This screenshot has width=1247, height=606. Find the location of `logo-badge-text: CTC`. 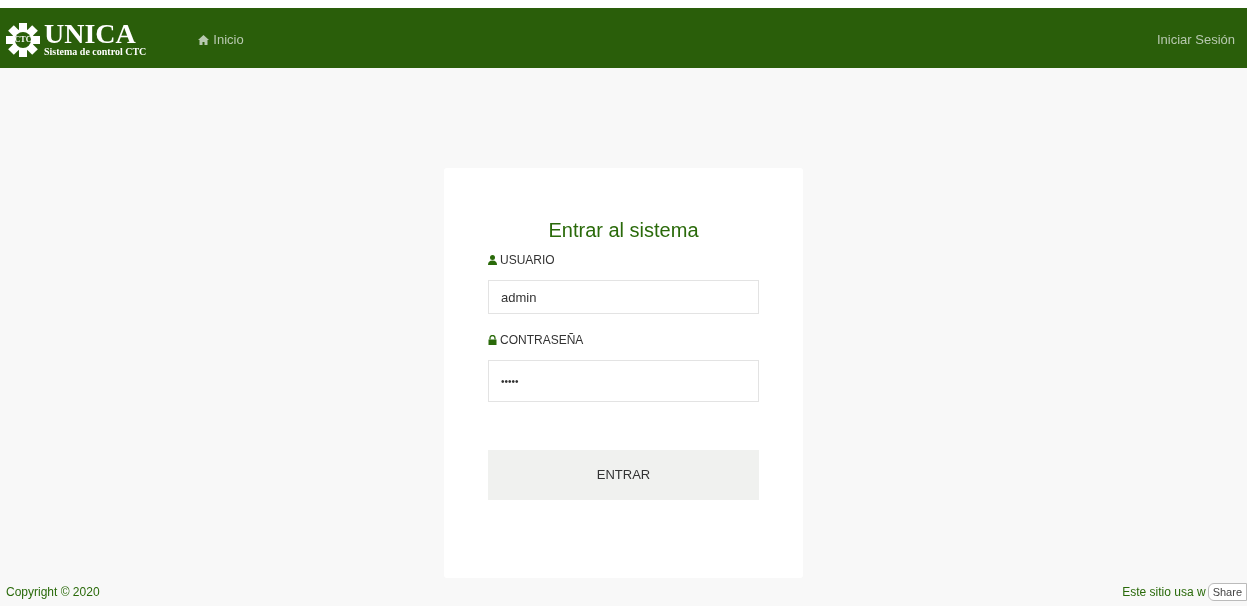

logo-badge-text: CTC is located at coordinates (23, 40).